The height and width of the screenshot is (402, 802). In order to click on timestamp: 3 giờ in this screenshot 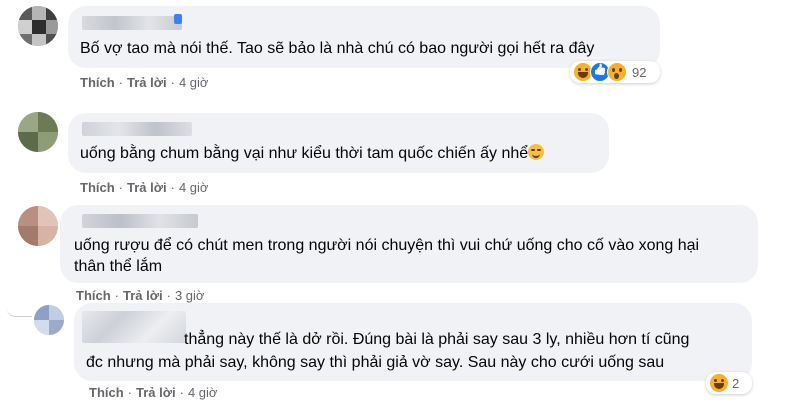, I will do `click(190, 295)`.